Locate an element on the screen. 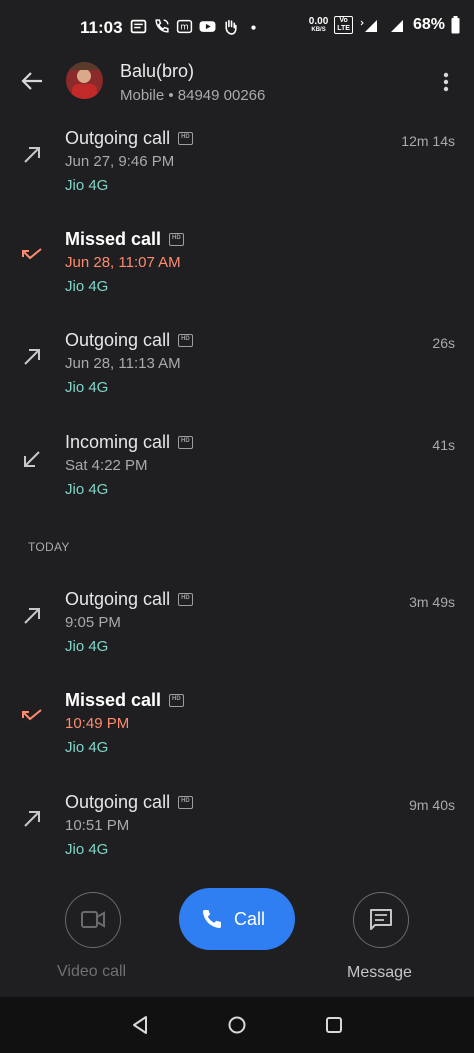 The width and height of the screenshot is (474, 1053). gesture-hand-icon is located at coordinates (231, 27).